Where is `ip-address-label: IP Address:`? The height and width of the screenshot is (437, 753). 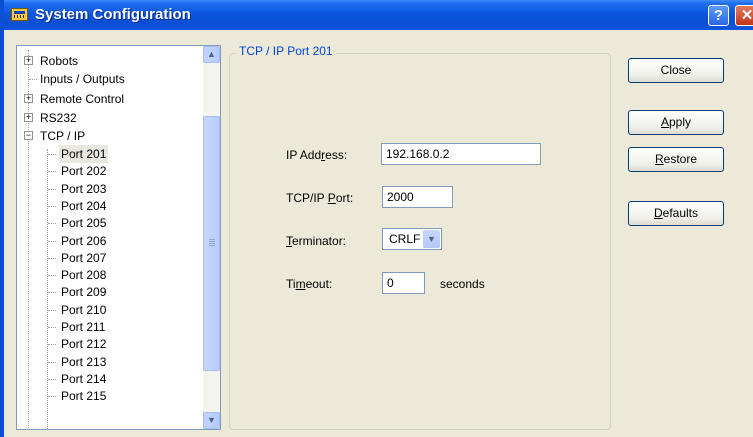
ip-address-label: IP Address: is located at coordinates (317, 155).